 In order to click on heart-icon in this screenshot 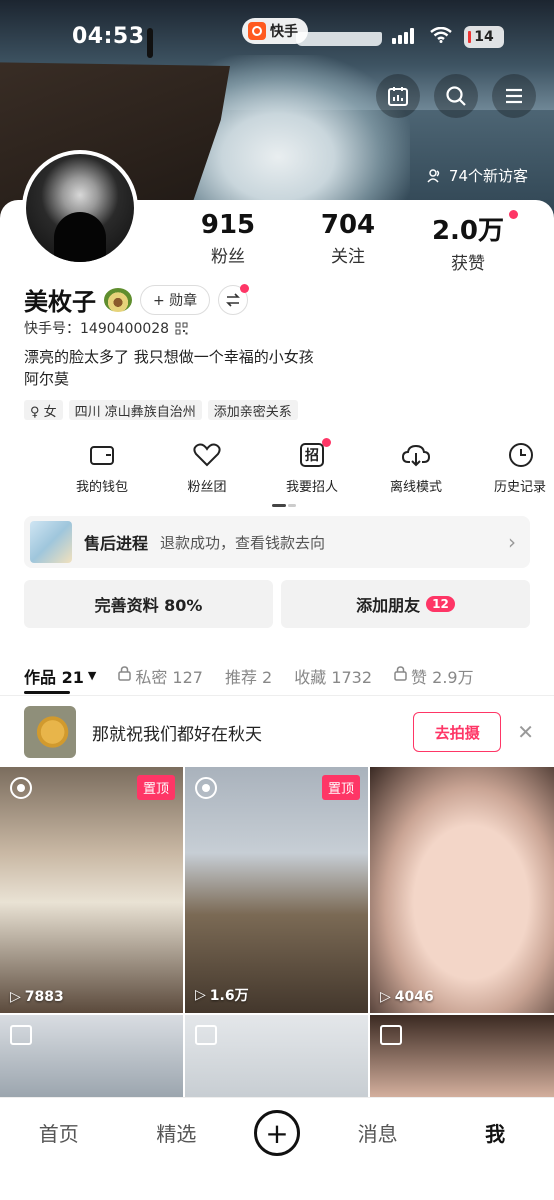, I will do `click(207, 455)`.